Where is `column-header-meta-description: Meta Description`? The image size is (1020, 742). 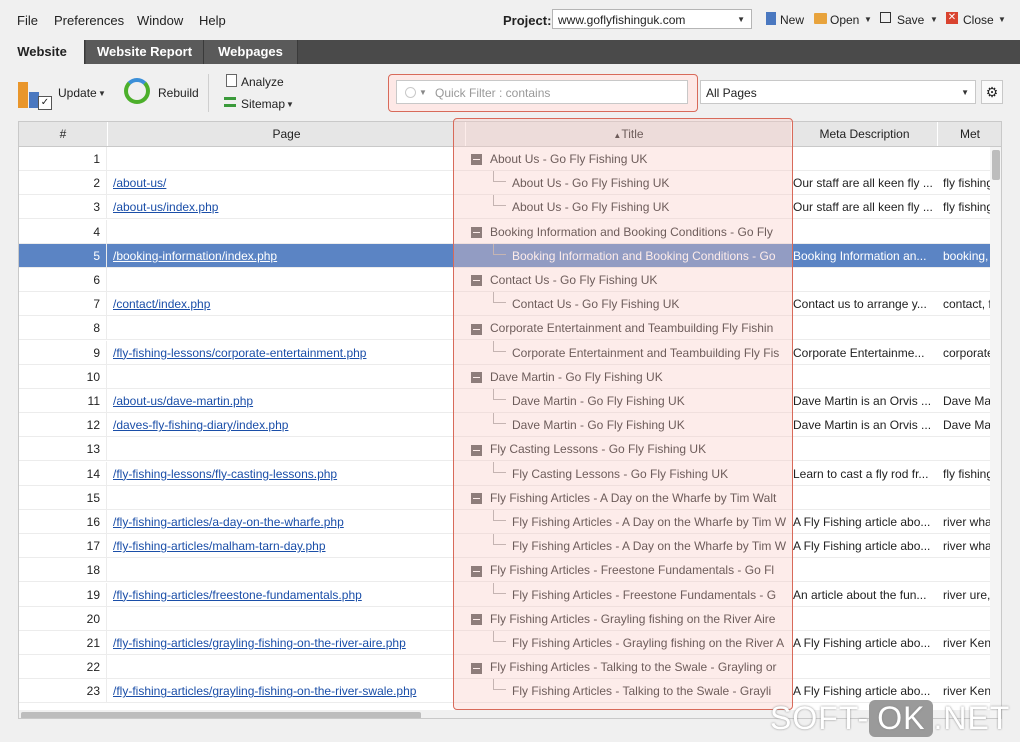
column-header-meta-description: Meta Description is located at coordinates (865, 134).